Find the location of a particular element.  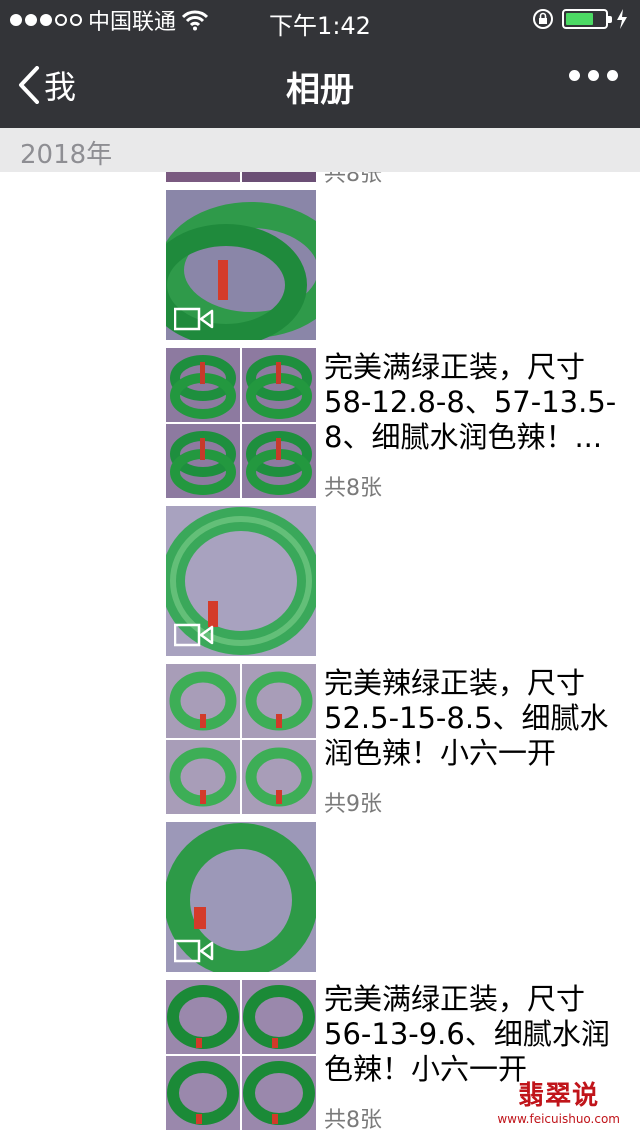

status-bar: 中国联通 下午1:42 is located at coordinates (320, 20).